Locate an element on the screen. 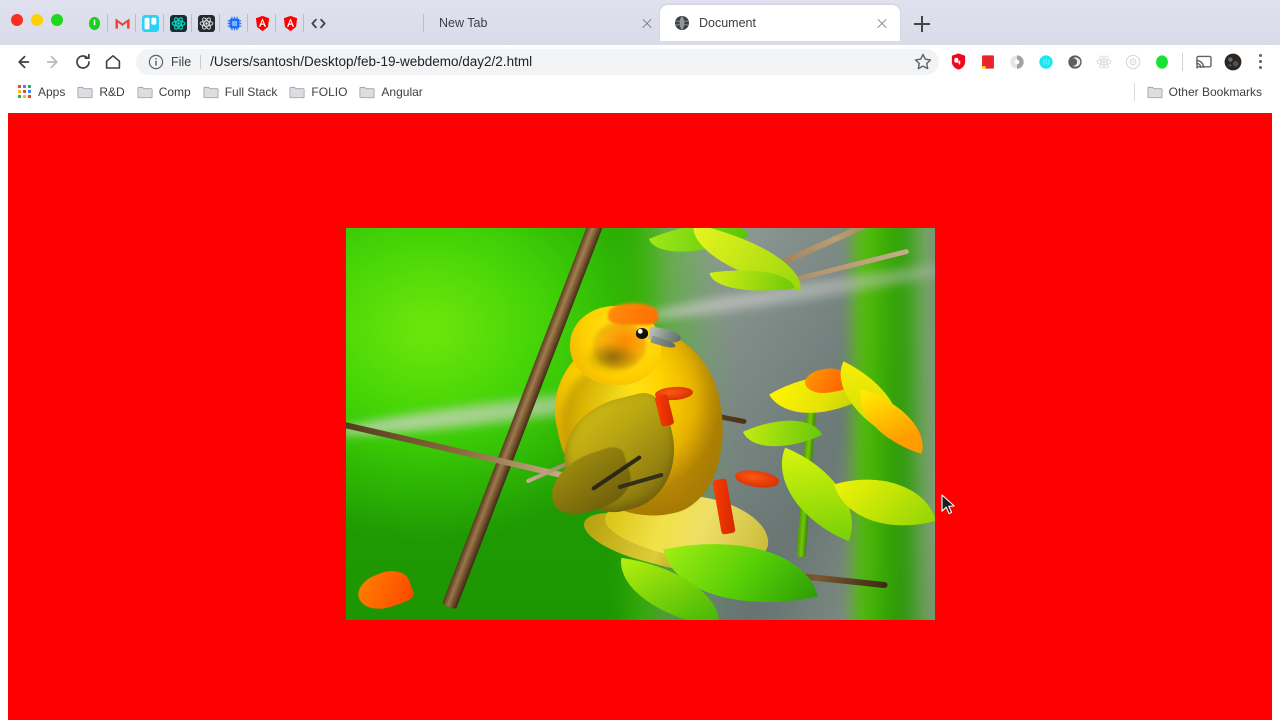  bookmark-other-bookmarks: Other Bookmarks is located at coordinates (1206, 92).